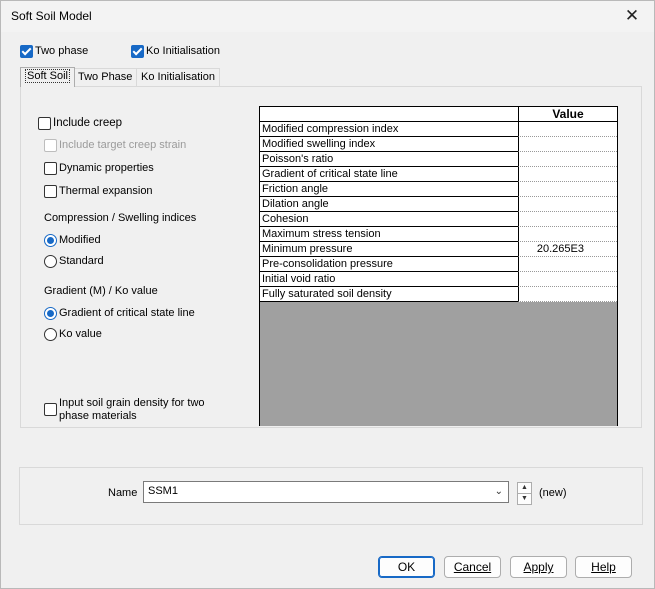  Describe the element at coordinates (632, 16) in the screenshot. I see `close-icon: ✕` at that location.